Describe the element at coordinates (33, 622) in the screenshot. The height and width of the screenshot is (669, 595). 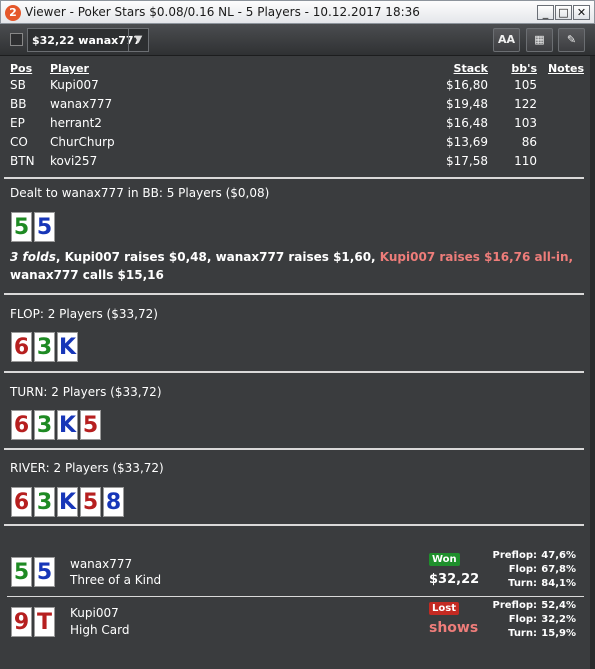
I see `loser-hole-cards: 9 T` at that location.